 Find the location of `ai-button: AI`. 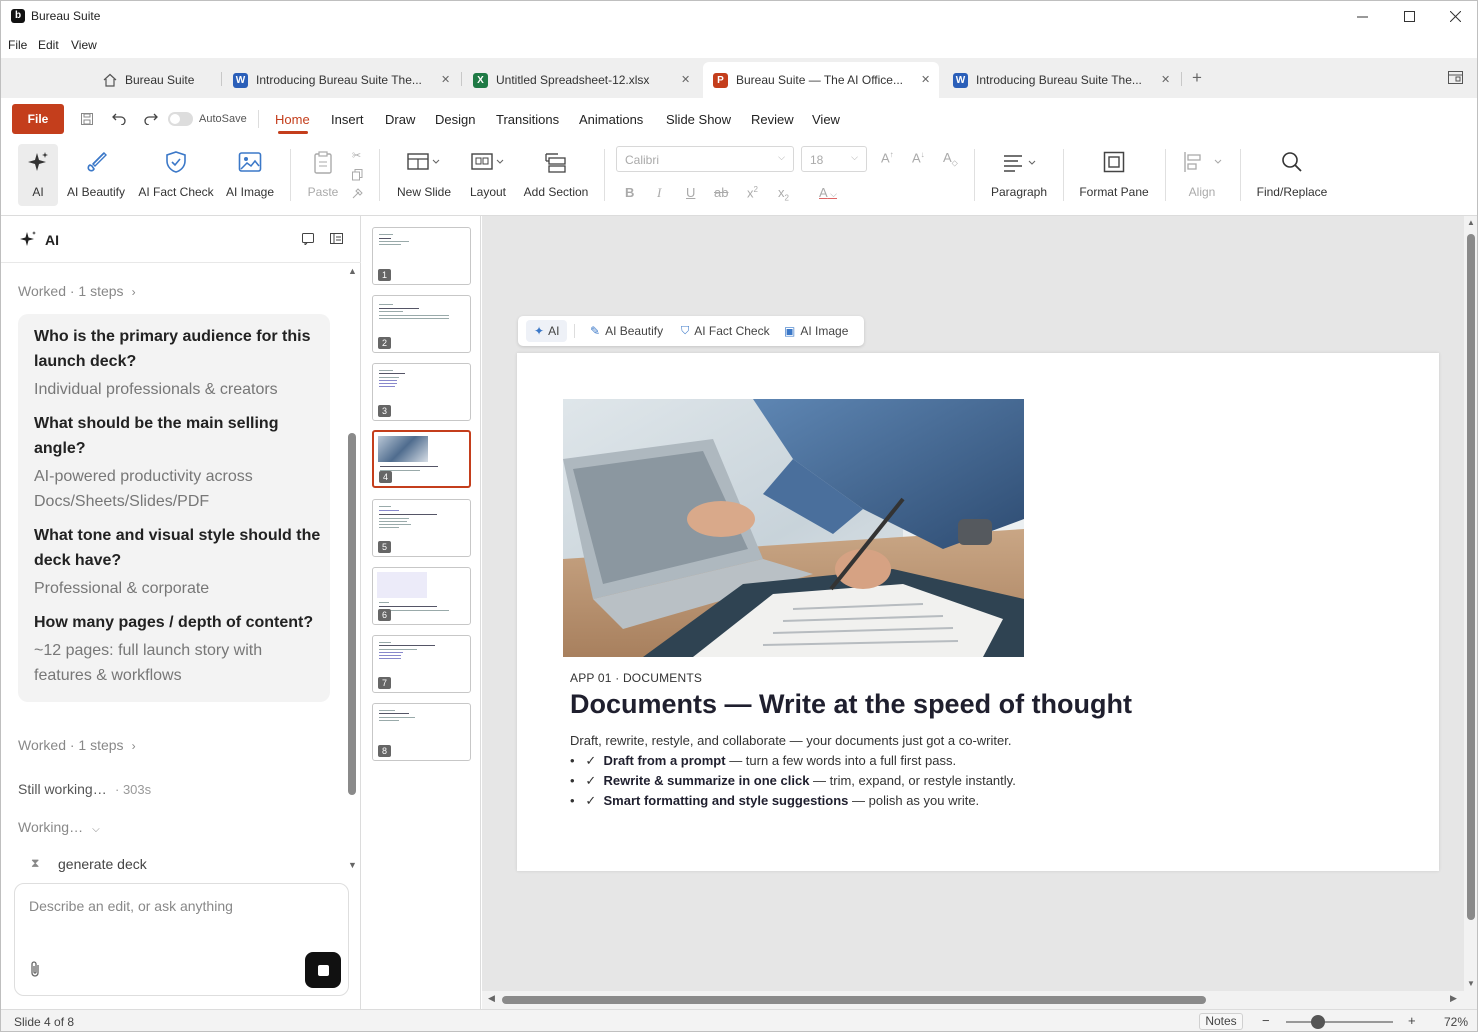

ai-button: AI is located at coordinates (38, 175).